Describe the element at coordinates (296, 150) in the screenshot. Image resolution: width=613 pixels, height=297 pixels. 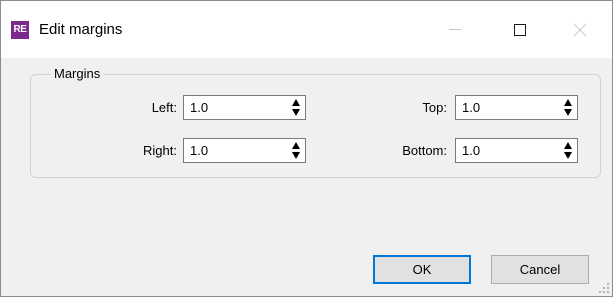
I see `right-margin-stepper` at that location.